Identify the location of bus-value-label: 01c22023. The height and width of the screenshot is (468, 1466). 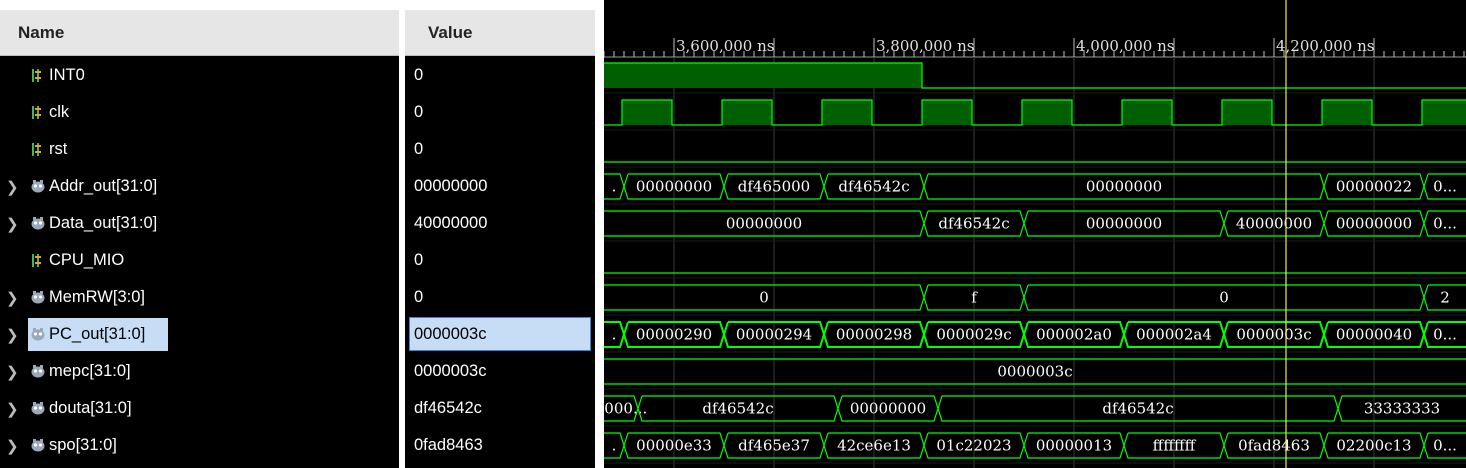
(973, 446).